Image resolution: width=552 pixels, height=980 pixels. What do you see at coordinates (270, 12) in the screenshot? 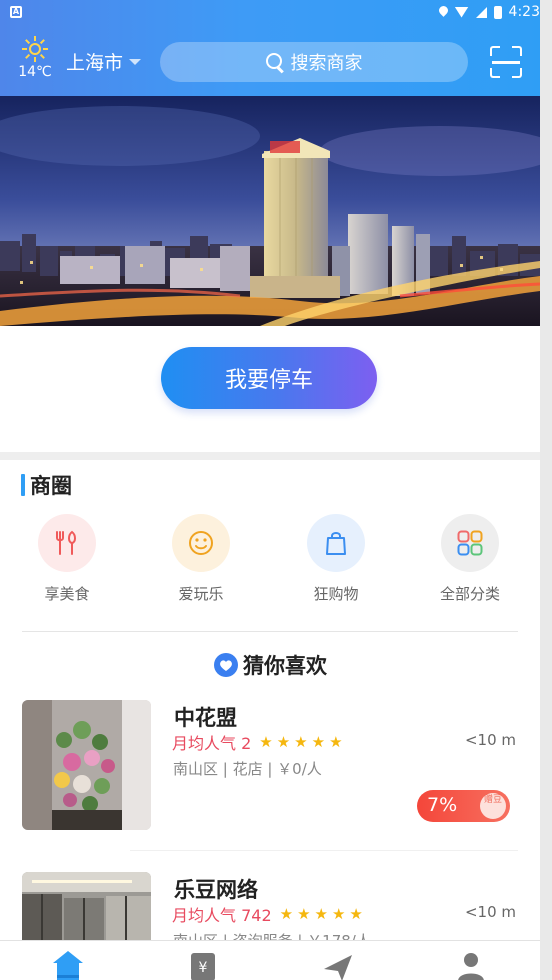
I see `status-bar: A 4:23` at bounding box center [270, 12].